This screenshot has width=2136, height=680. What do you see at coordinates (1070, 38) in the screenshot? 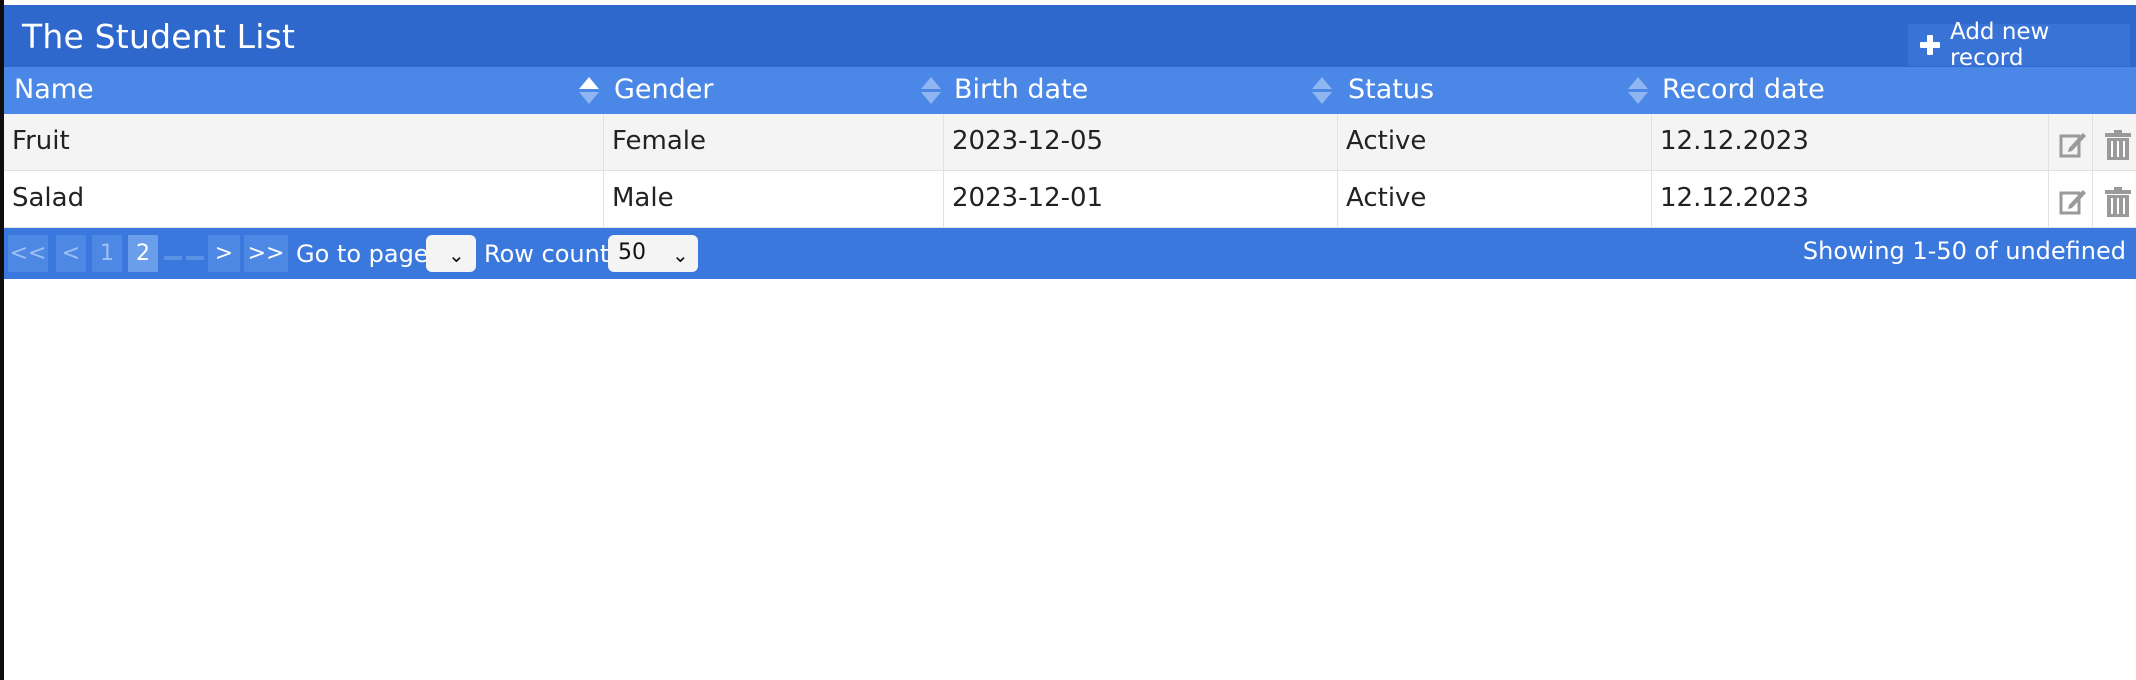
I see `title-bar: The Student List Add new record` at bounding box center [1070, 38].